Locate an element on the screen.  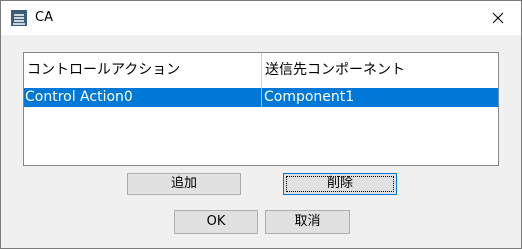
cell-control-action: Control Action0 is located at coordinates (143, 97).